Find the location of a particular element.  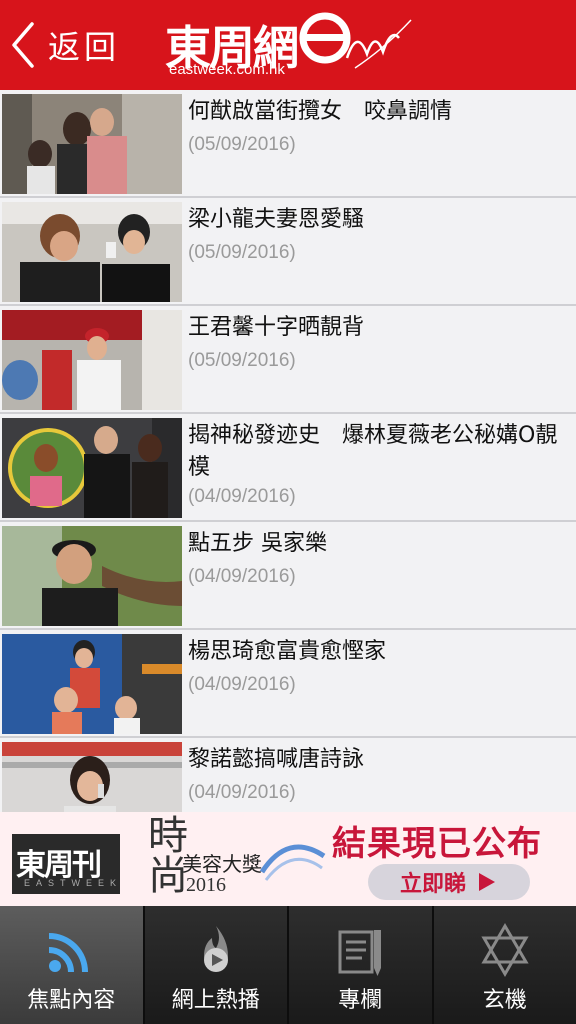

banner-award: 美容大獎 is located at coordinates (222, 864).